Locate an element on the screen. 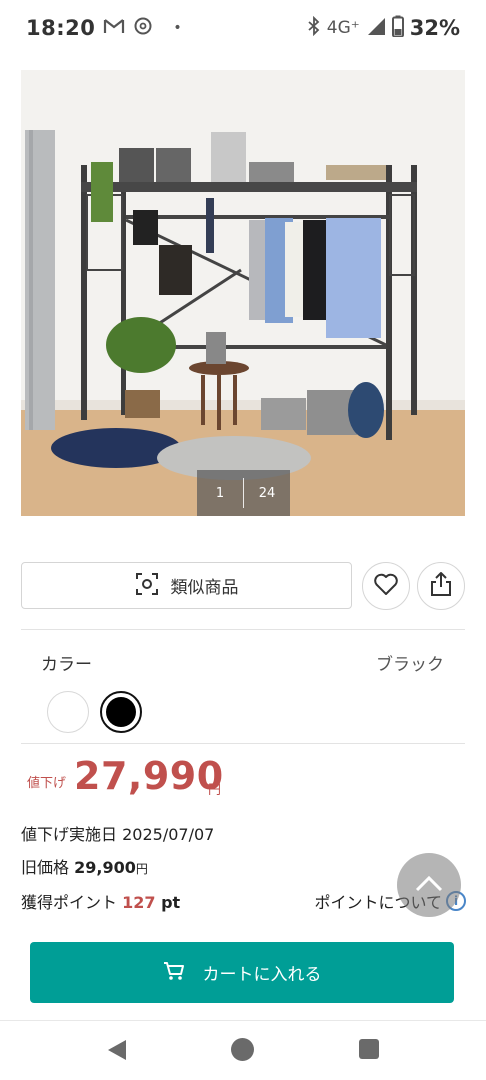  markdown-date-line: 値下げ実施日 2025/07/07 is located at coordinates (117, 833).